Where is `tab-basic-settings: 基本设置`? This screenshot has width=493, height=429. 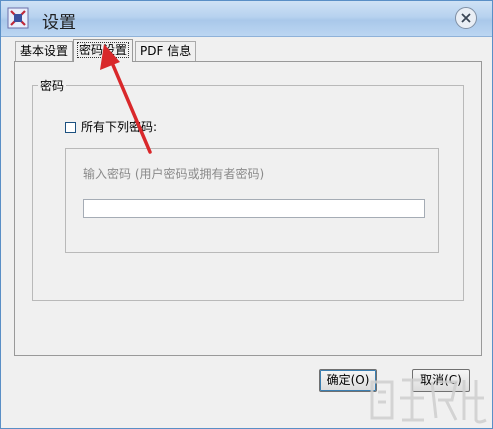
tab-basic-settings: 基本设置 is located at coordinates (44, 51).